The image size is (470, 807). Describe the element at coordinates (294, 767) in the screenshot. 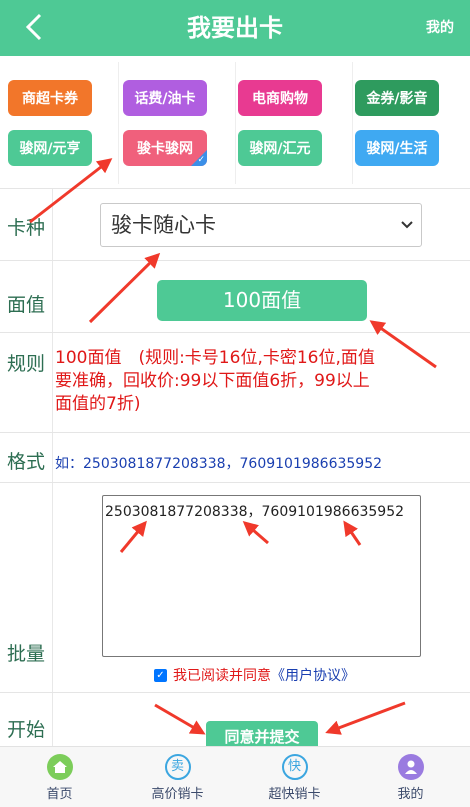

I see `kuai-icon: 快` at that location.